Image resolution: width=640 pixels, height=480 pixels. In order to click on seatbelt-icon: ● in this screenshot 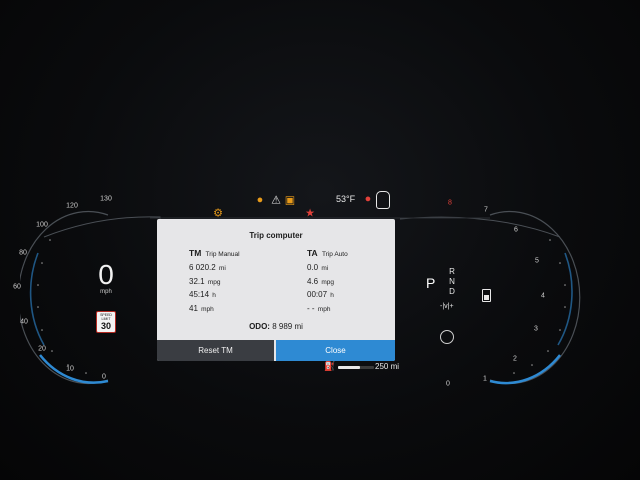, I will do `click(368, 199)`.